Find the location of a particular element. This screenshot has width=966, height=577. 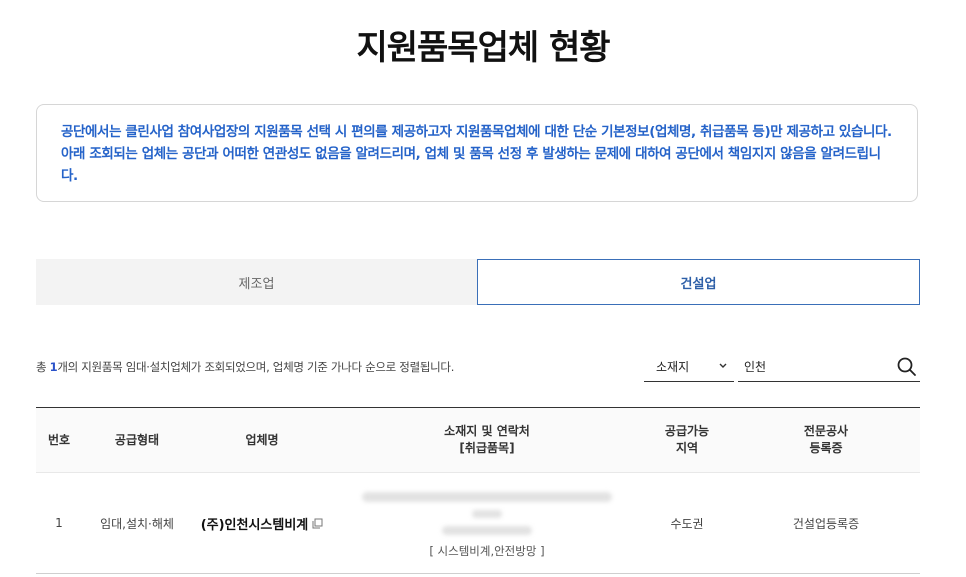

category-tabs: 제조업 건설업 is located at coordinates (478, 282).